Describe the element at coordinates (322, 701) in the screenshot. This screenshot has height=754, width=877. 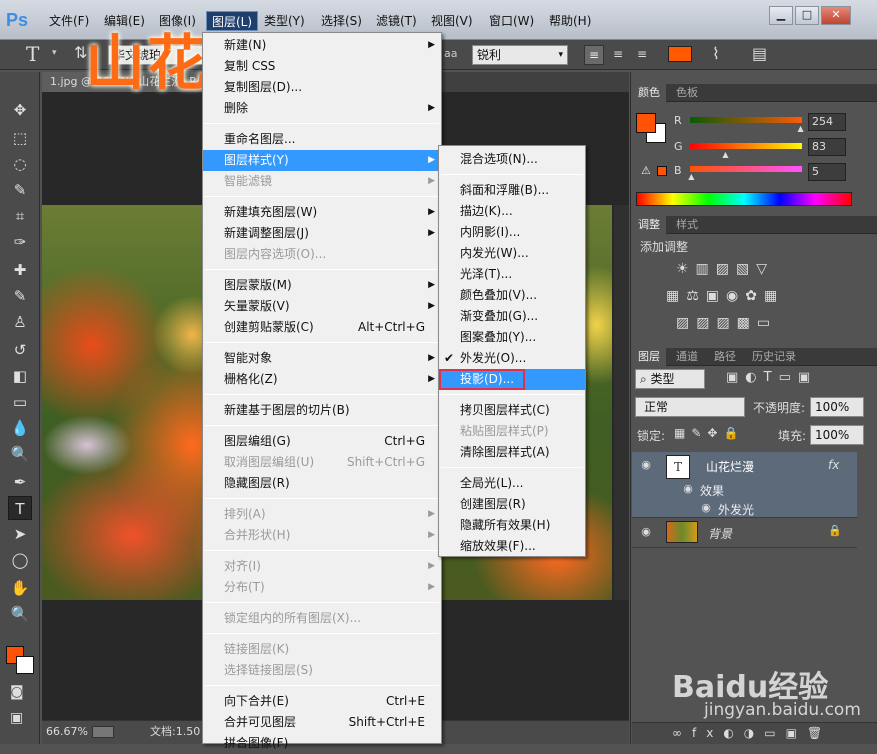
I see `layer-menu-item: 向下合并(E) Ctrl+E` at that location.